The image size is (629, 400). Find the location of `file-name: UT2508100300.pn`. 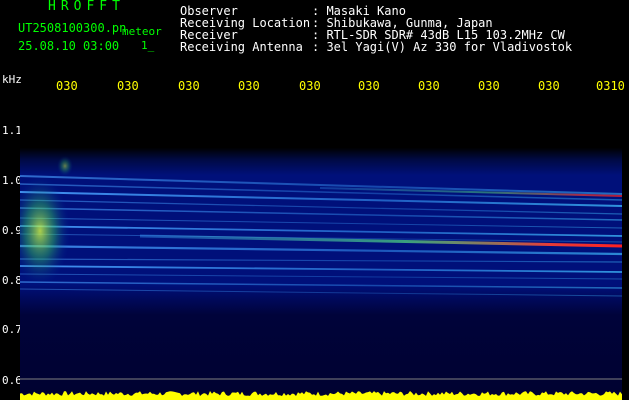

file-name: UT2508100300.pn is located at coordinates (72, 28).